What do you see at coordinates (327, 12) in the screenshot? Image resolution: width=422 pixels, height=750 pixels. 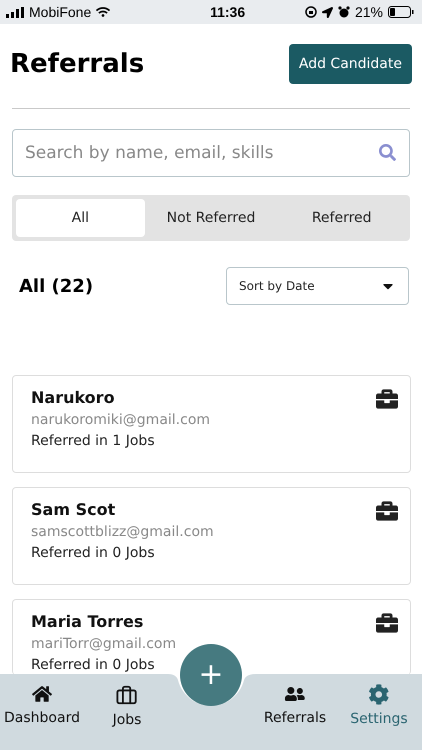 I see `location-icon` at bounding box center [327, 12].